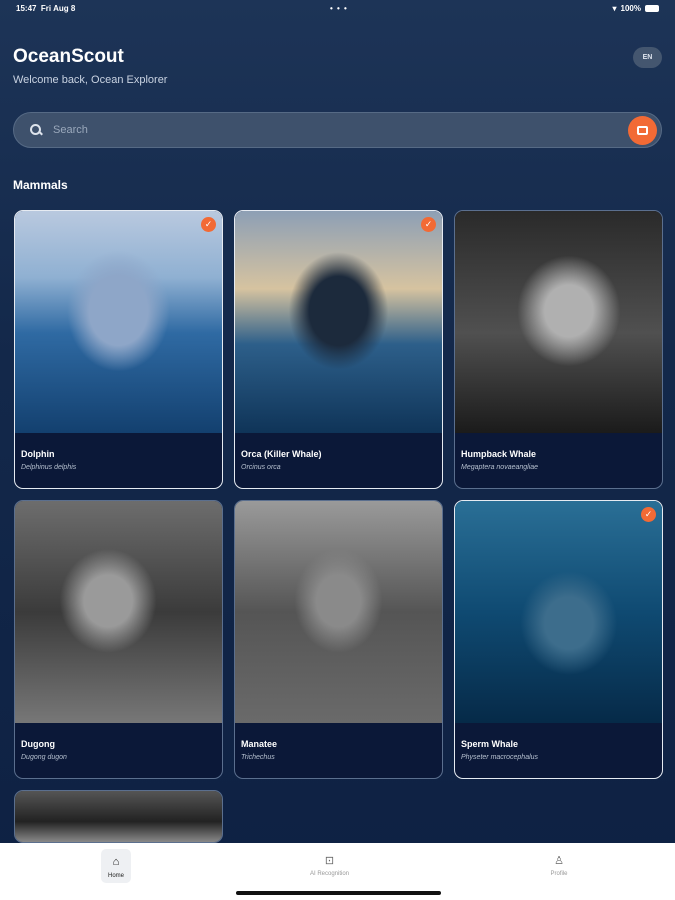 The width and height of the screenshot is (675, 900). I want to click on language-button: EN, so click(647, 57).